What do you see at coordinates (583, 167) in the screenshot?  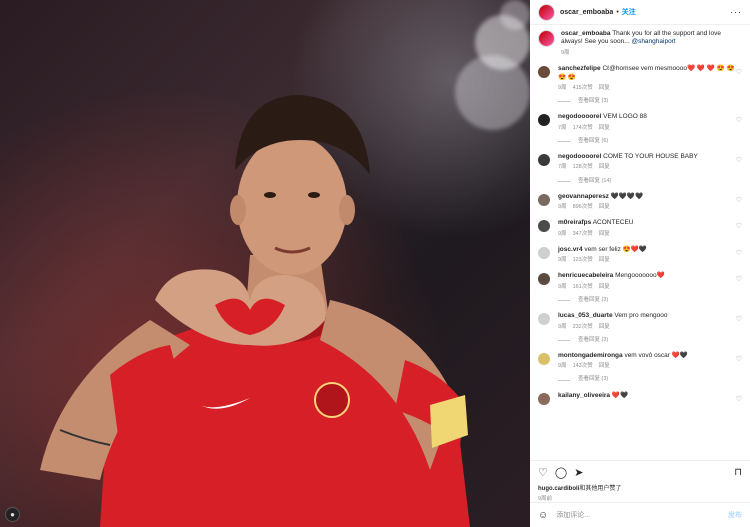 I see `comment-likes: 128次赞` at bounding box center [583, 167].